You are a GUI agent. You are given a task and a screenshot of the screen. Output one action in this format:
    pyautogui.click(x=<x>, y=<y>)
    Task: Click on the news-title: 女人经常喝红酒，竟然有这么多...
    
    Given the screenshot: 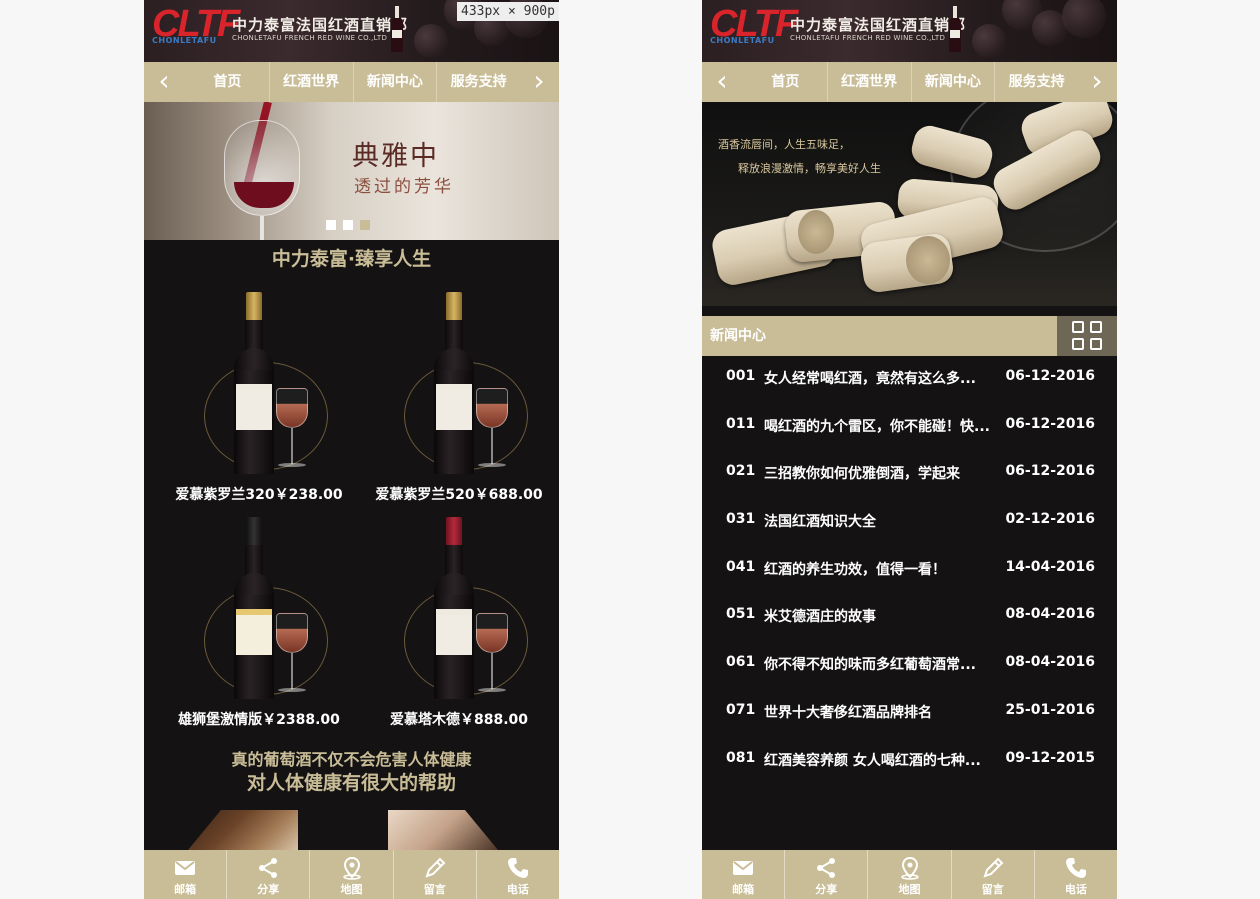 What is the action you would take?
    pyautogui.click(x=877, y=378)
    